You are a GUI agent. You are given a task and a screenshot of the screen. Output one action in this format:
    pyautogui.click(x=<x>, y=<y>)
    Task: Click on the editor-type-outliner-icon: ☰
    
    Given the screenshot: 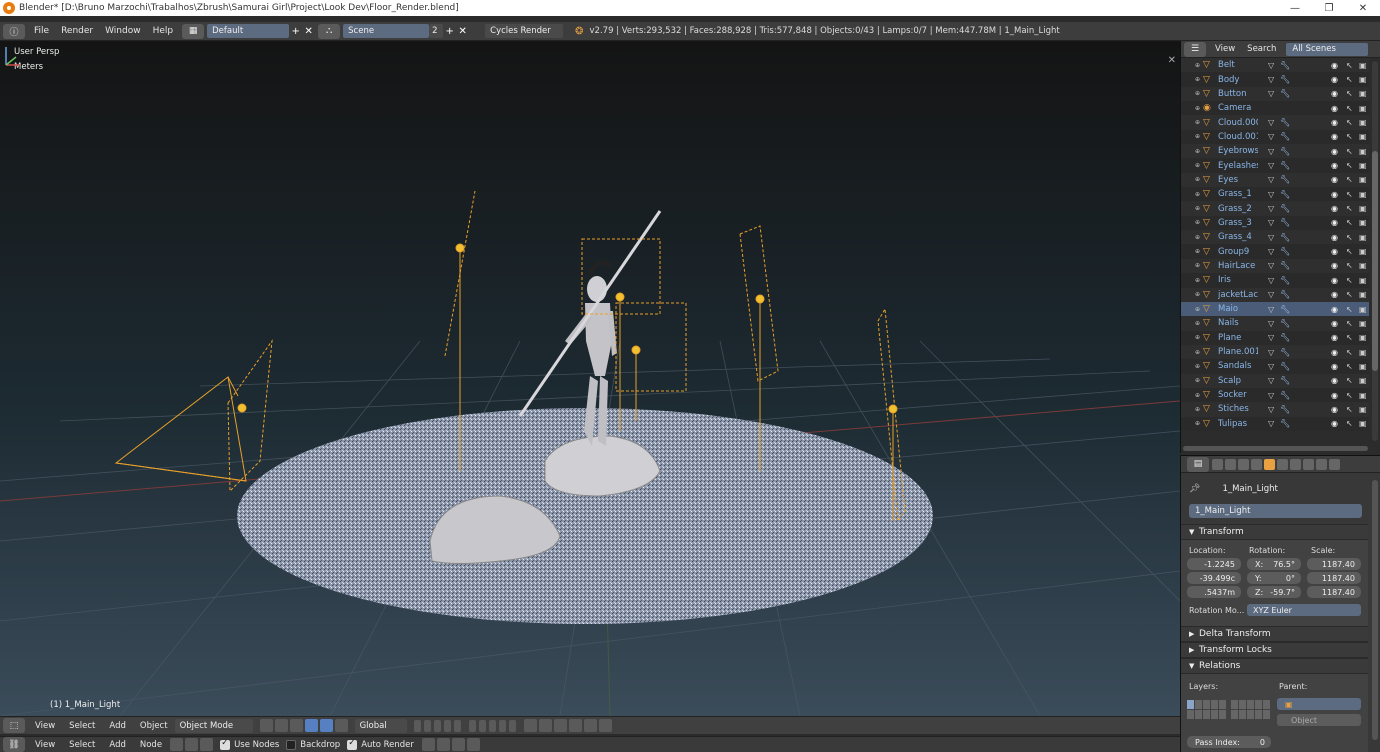 What is the action you would take?
    pyautogui.click(x=1195, y=49)
    